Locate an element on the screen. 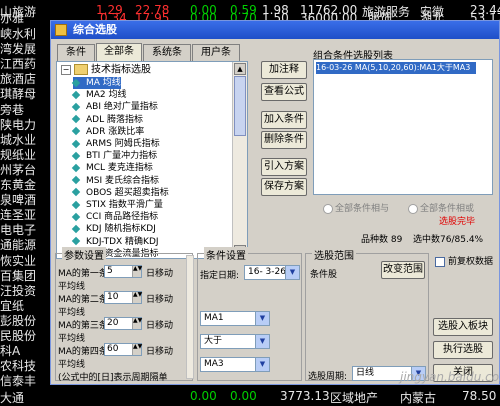 This screenshot has height=406, width=500. stock-list-item: 东黄金 is located at coordinates (25, 185).